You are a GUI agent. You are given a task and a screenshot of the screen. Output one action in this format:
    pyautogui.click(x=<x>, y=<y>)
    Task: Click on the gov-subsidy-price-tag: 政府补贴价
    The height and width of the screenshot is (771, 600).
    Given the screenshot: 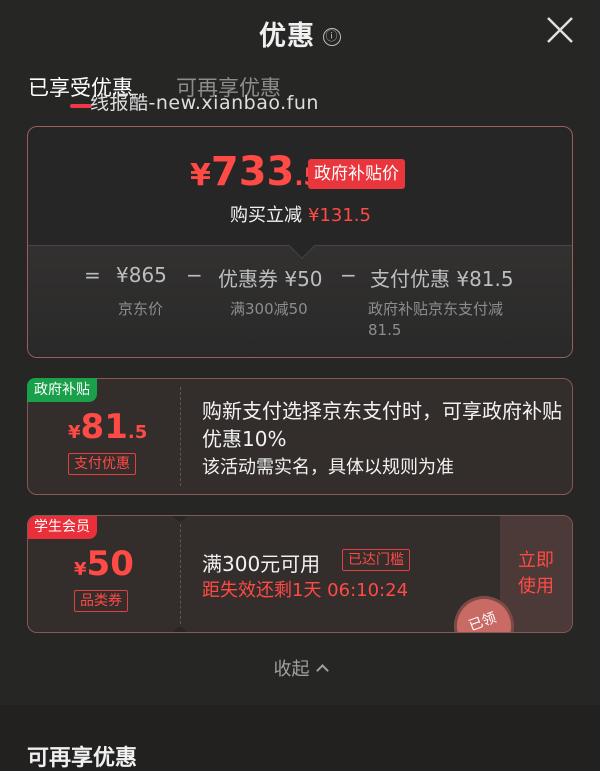 What is the action you would take?
    pyautogui.click(x=356, y=174)
    